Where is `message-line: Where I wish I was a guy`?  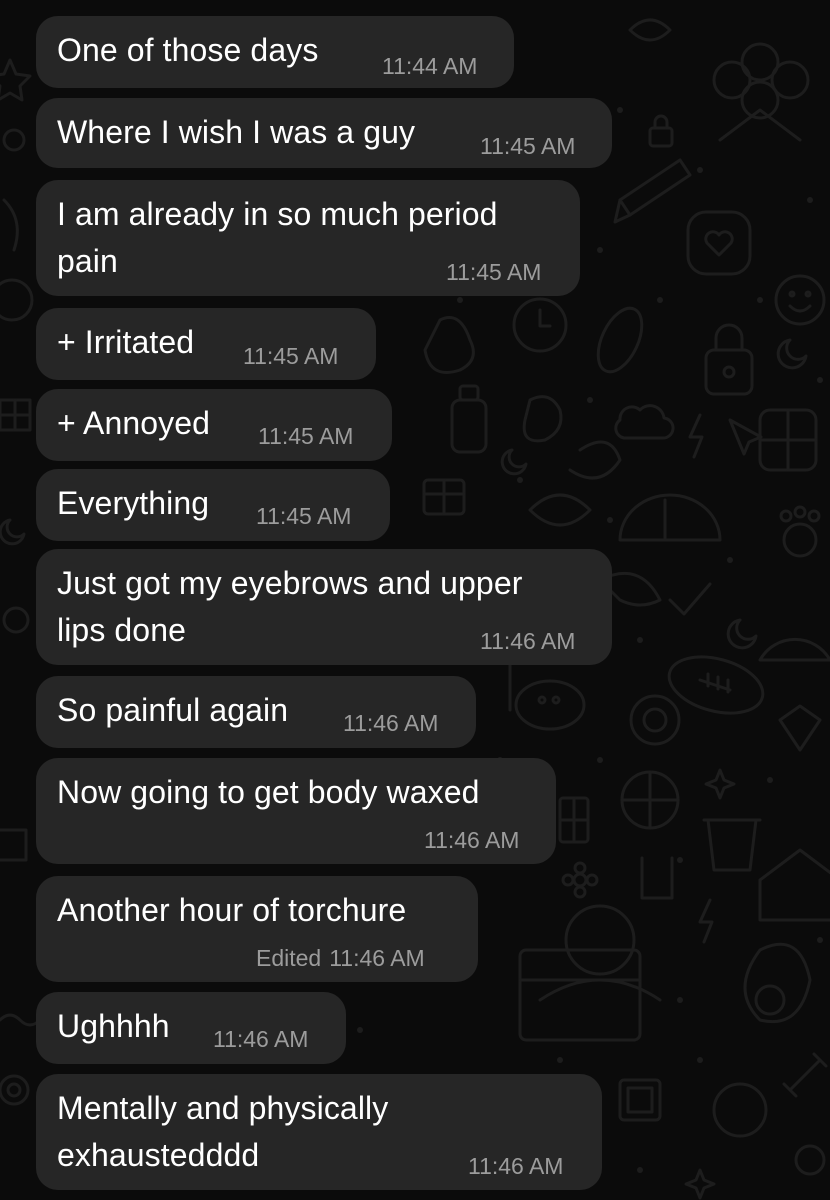
message-line: Where I wish I was a guy is located at coordinates (236, 132).